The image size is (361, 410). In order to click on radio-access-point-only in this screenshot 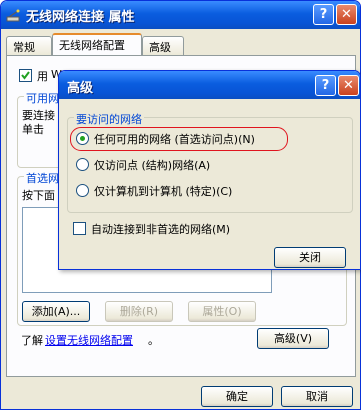, I will do `click(82, 164)`.